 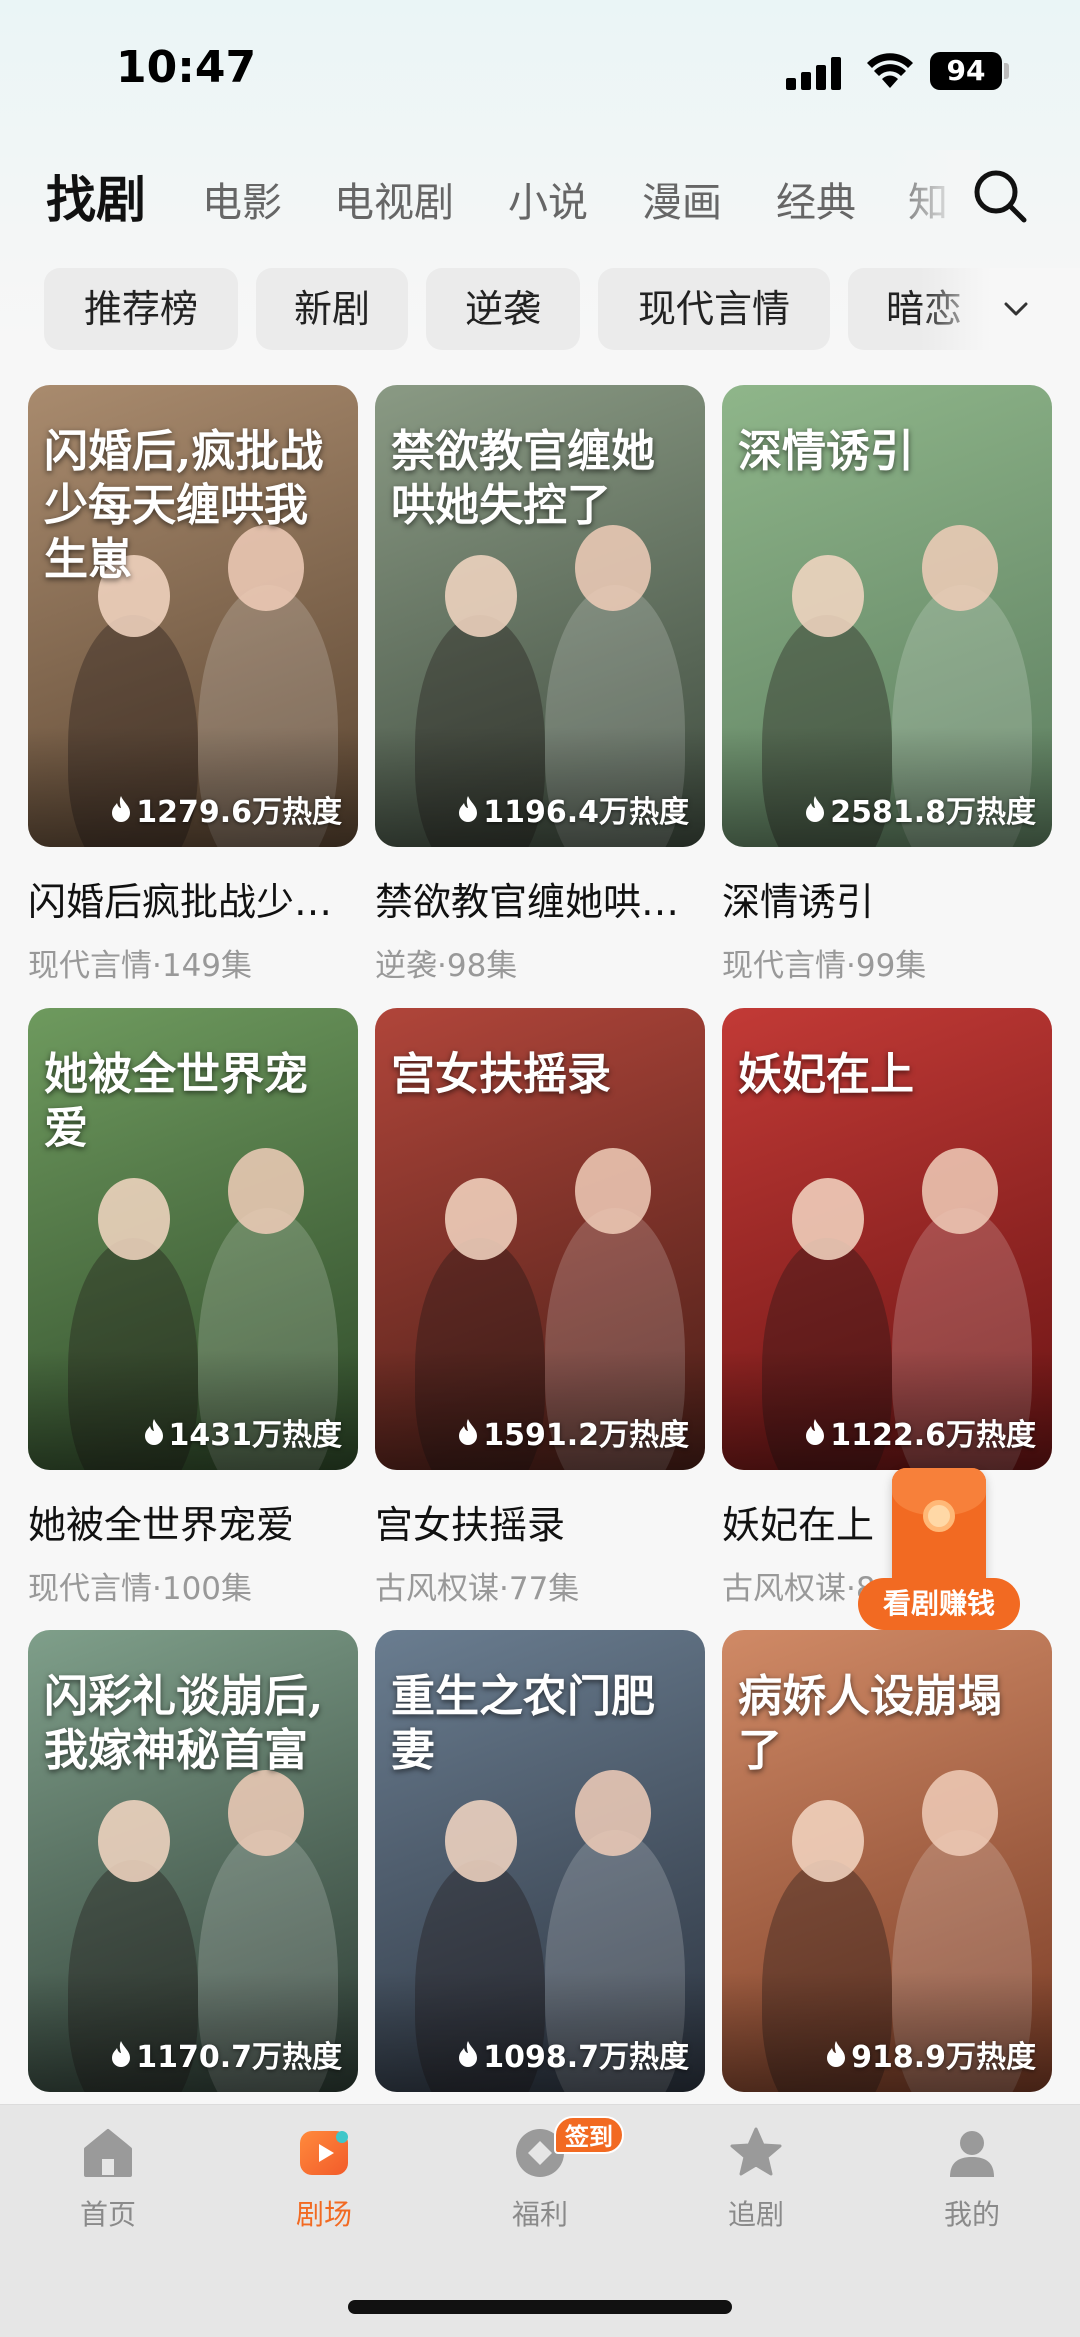 I want to click on heat-badge: 2581.8万热度, so click(x=920, y=809).